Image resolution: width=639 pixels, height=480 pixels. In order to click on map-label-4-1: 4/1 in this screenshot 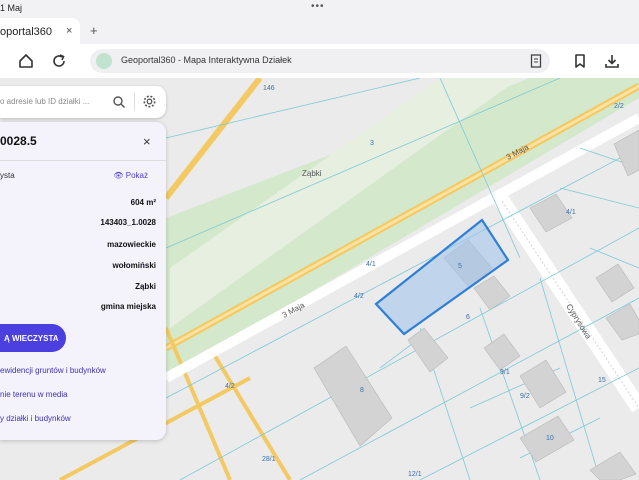, I will do `click(371, 264)`.